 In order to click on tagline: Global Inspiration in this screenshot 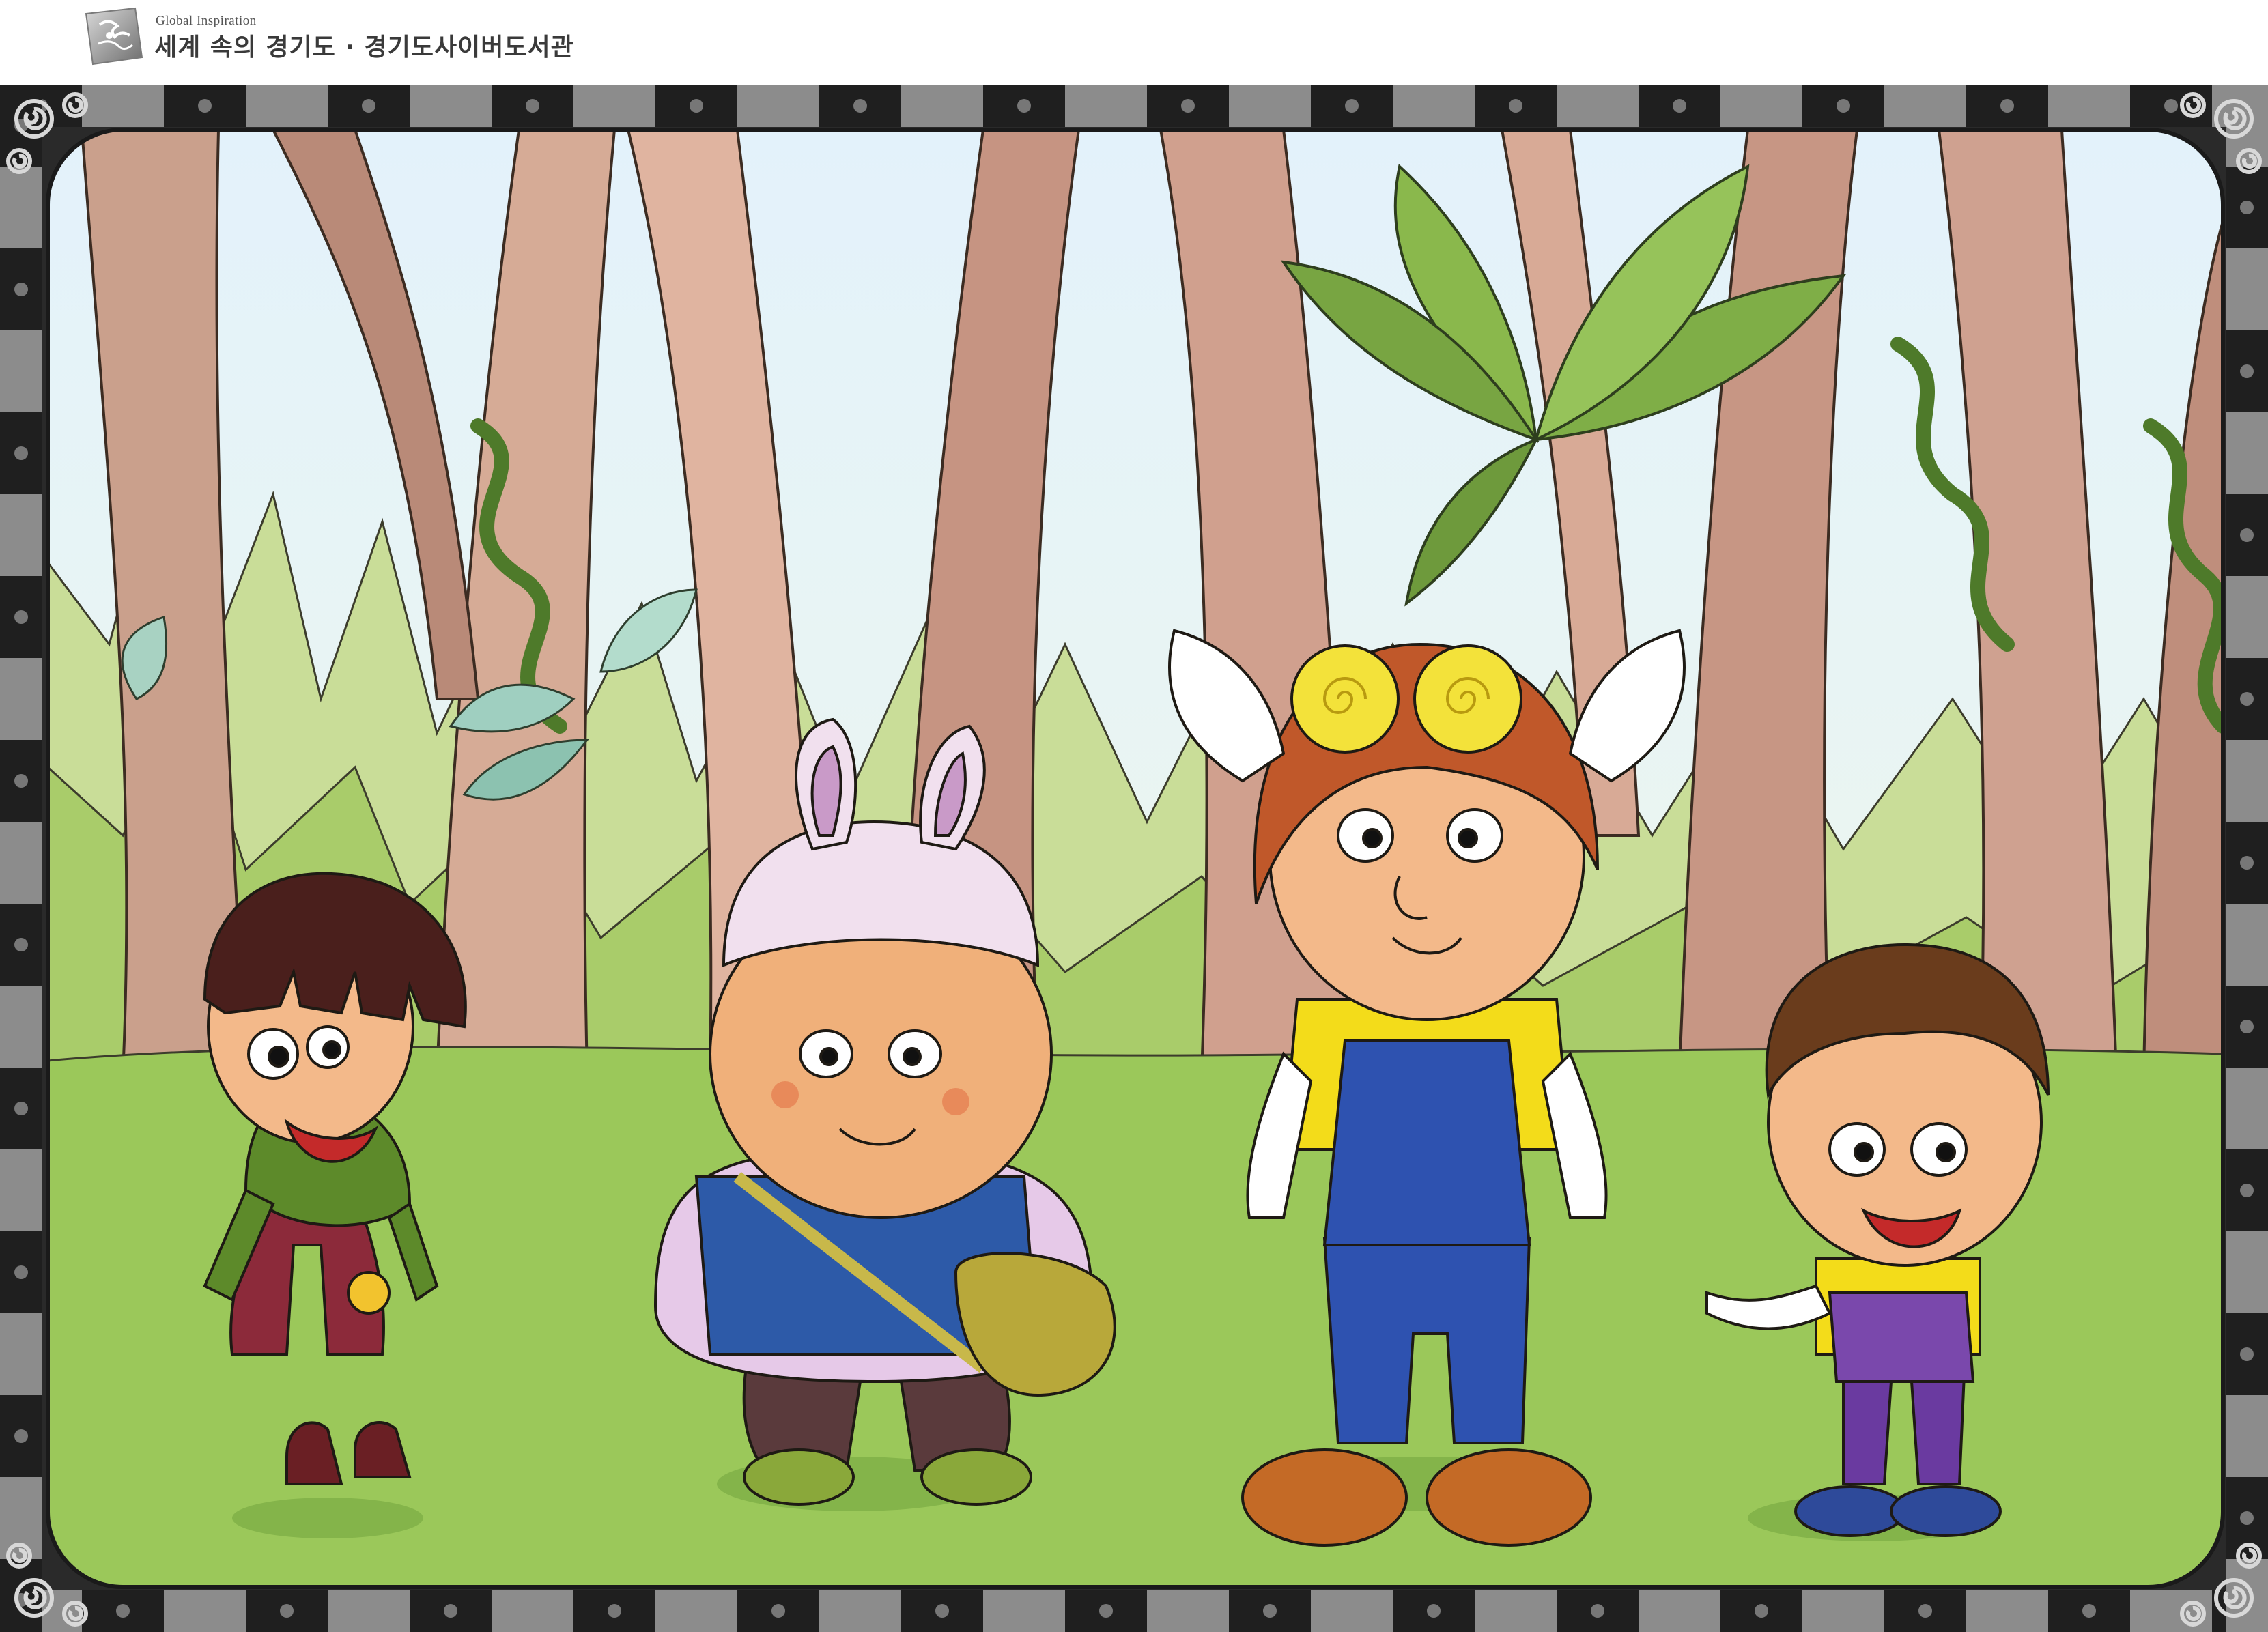, I will do `click(206, 21)`.